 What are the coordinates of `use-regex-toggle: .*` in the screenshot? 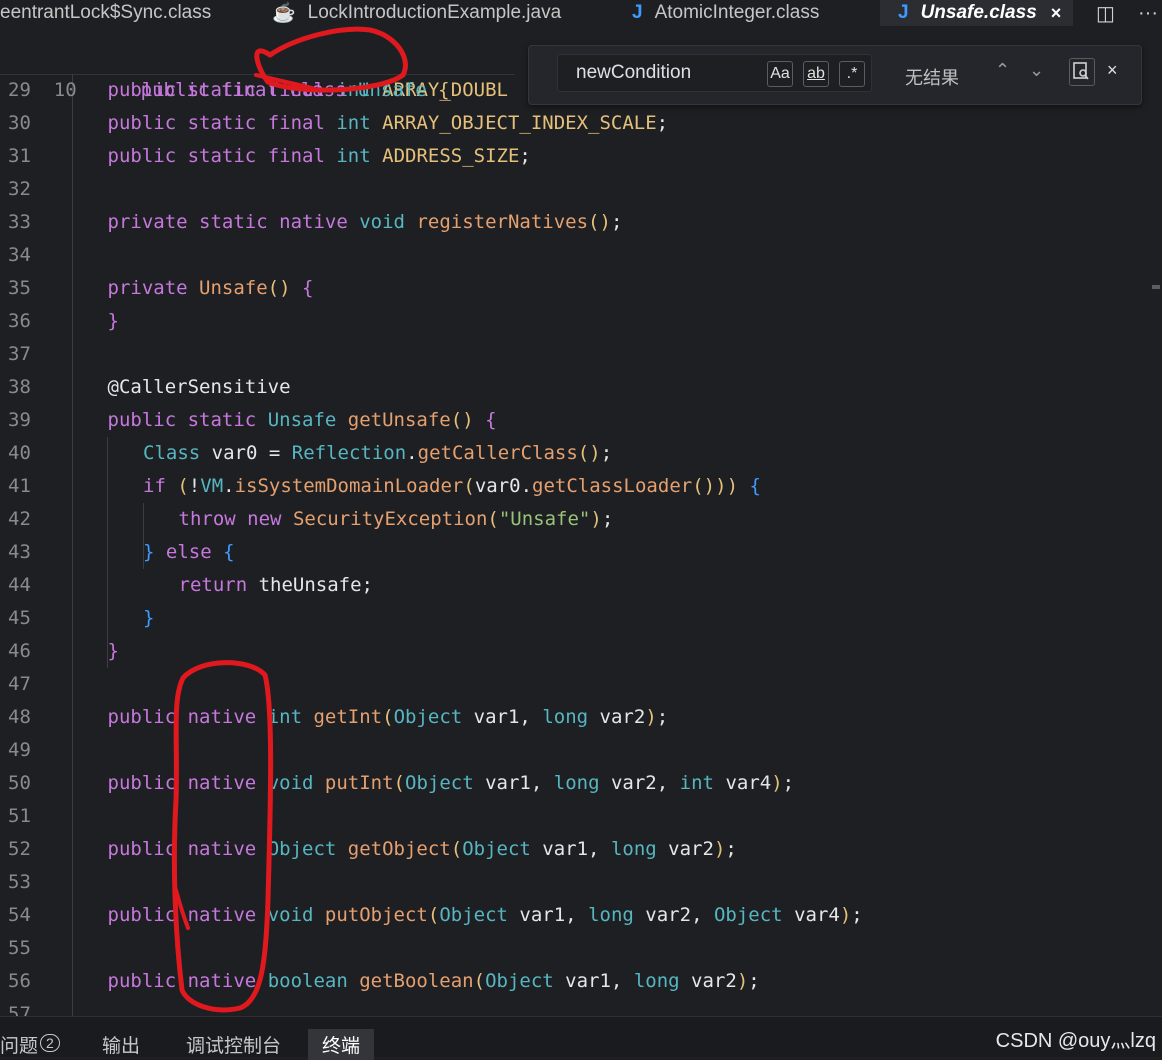 It's located at (852, 74).